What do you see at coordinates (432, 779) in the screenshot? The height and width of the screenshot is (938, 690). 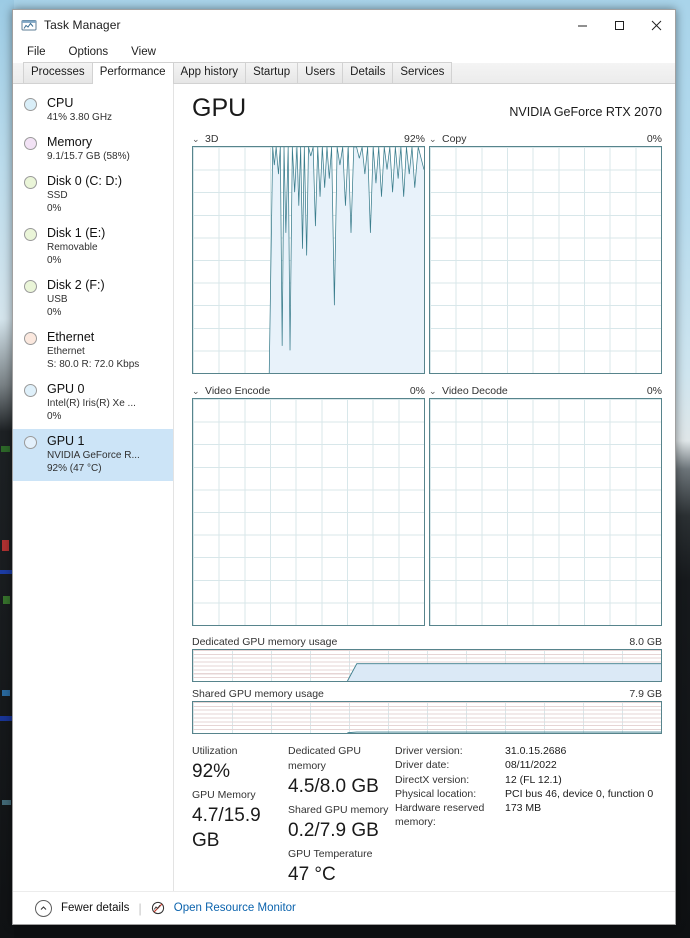 I see `info-key: DirectX version:` at bounding box center [432, 779].